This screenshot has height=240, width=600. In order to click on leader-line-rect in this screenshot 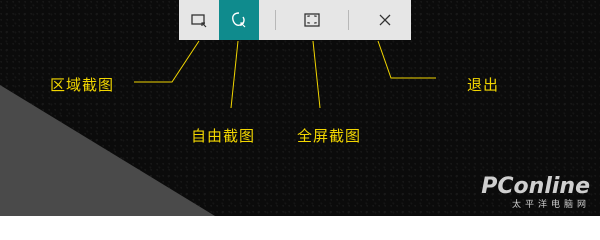, I will do `click(167, 61)`.